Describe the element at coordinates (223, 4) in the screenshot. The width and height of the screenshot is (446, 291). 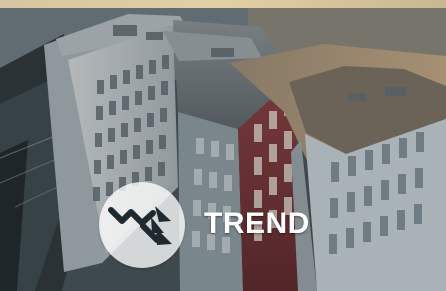
I see `top-strip` at that location.